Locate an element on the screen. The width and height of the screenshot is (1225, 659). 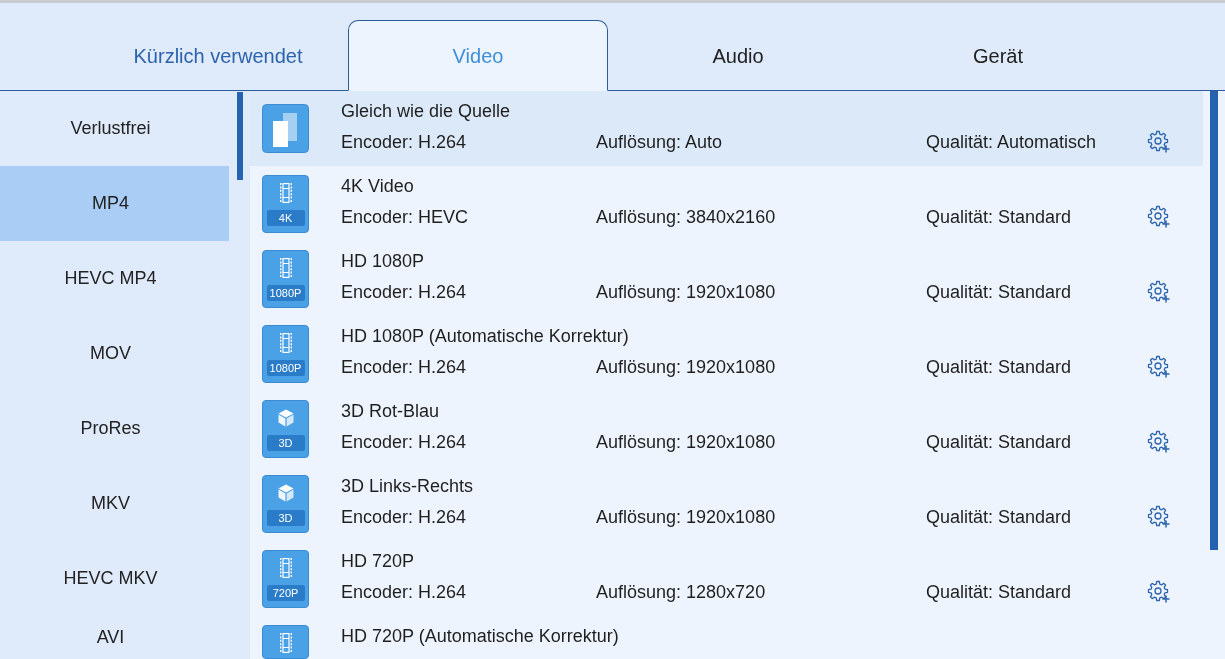
format-badge: 720P is located at coordinates (285, 593).